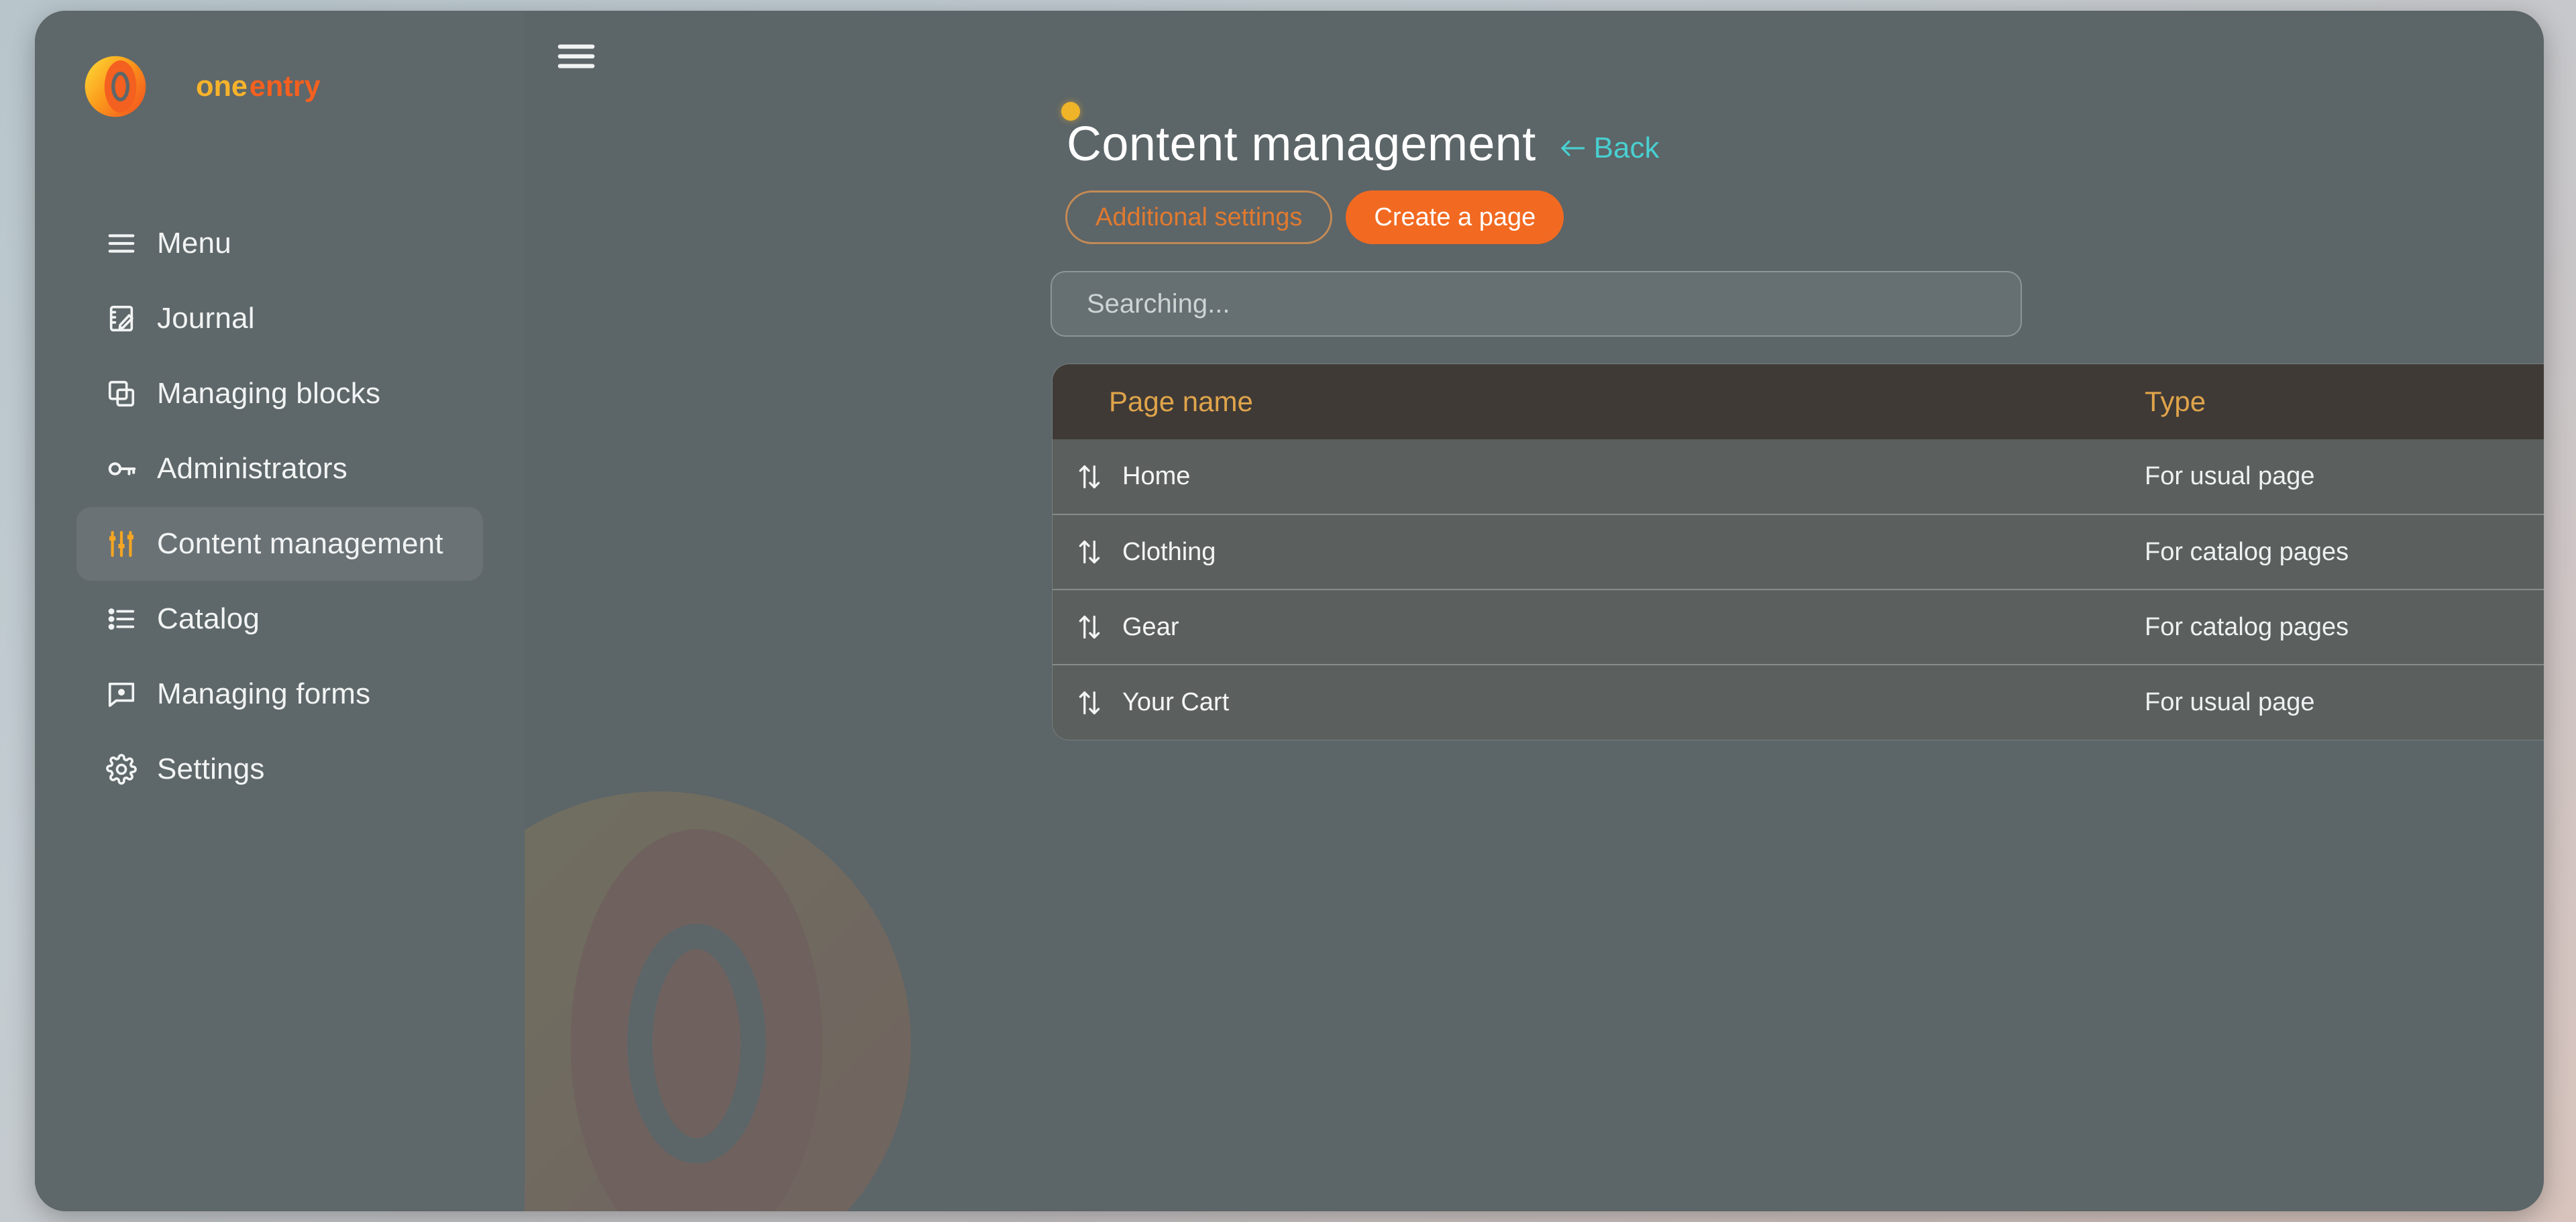 This screenshot has height=1222, width=2576. What do you see at coordinates (211, 769) in the screenshot?
I see `sidebar-item-label: Settings` at bounding box center [211, 769].